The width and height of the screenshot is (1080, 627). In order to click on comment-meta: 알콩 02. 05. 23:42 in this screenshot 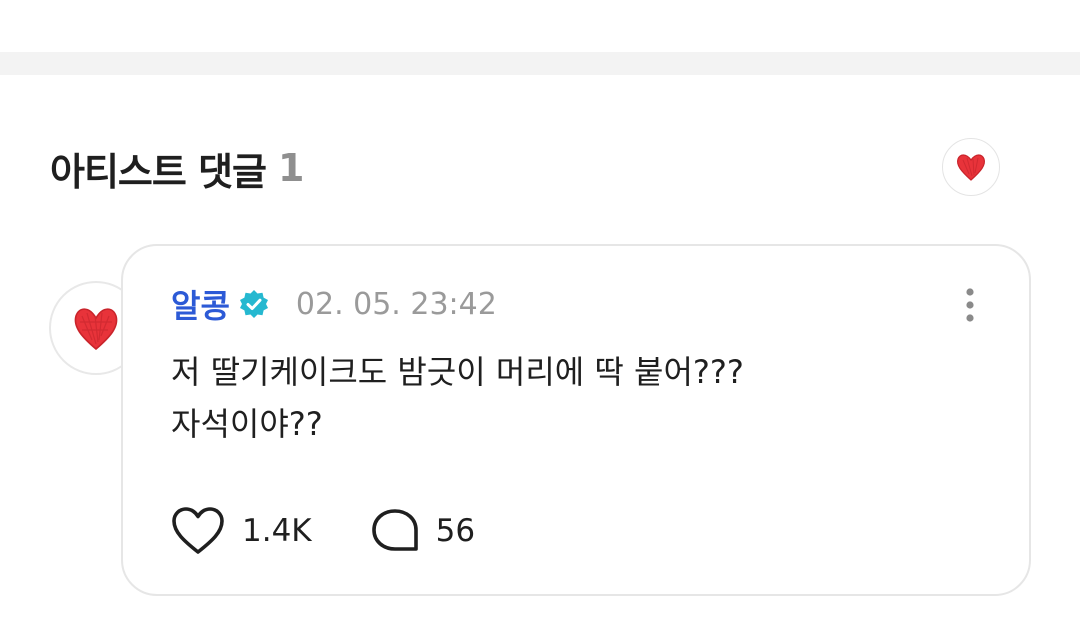, I will do `click(334, 304)`.